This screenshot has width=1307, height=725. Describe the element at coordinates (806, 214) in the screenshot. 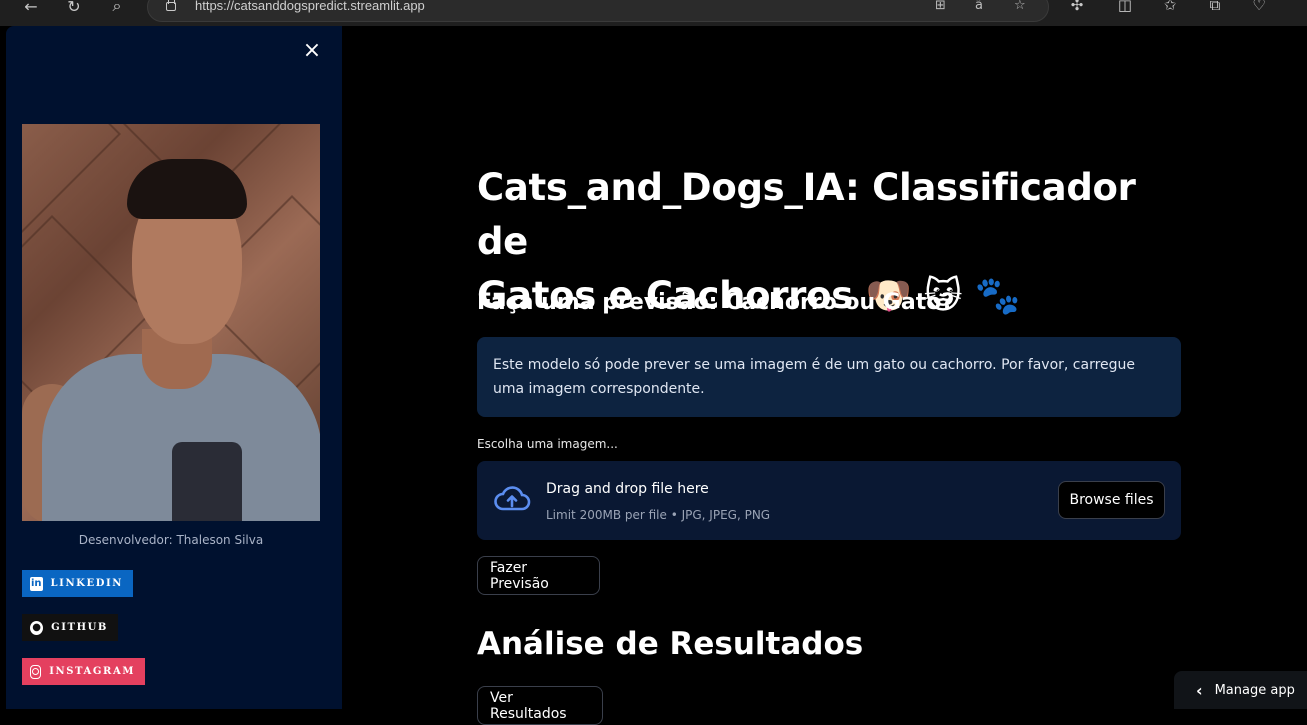

I see `title-line-1: Cats_and_Dogs_IA: Classificador de` at that location.